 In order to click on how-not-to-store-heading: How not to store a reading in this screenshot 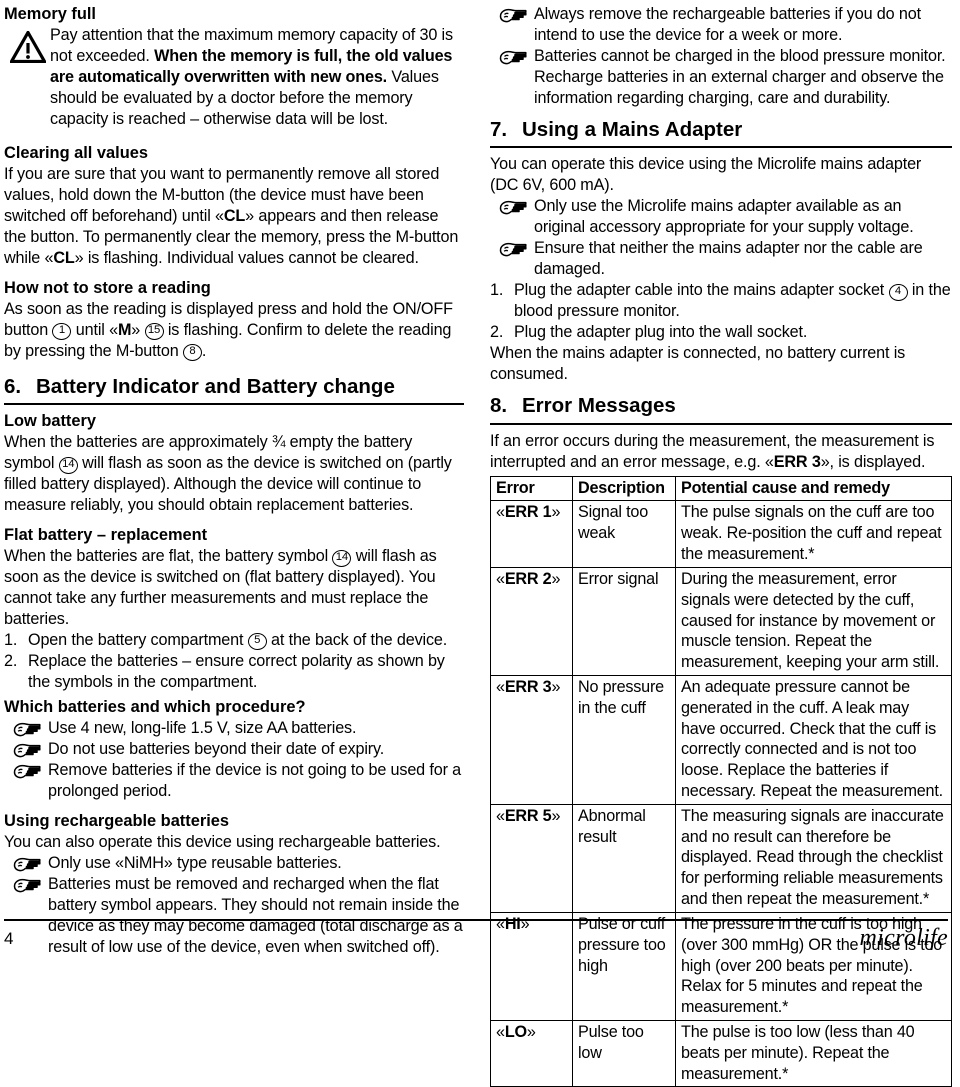, I will do `click(107, 287)`.